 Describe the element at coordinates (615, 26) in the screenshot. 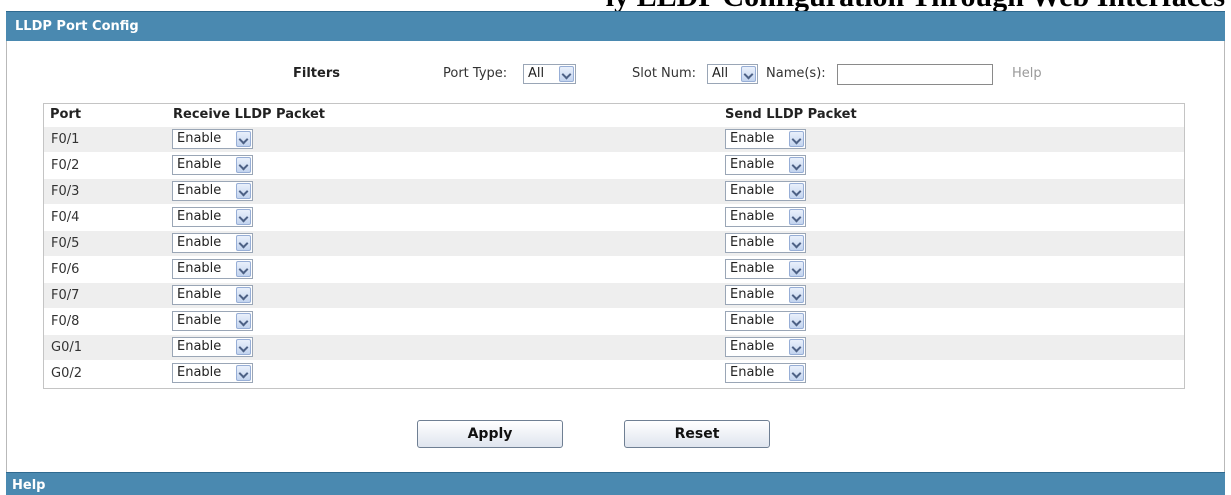

I see `panel-title-bar: LLDP Port Config` at that location.